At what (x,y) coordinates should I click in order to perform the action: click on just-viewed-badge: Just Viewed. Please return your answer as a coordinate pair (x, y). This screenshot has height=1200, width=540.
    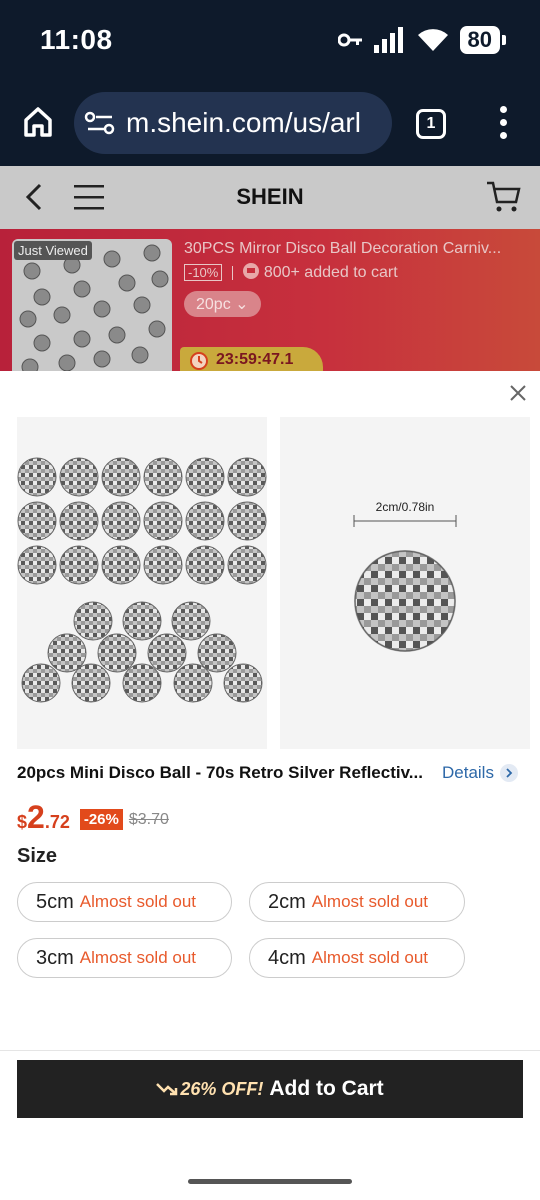
    Looking at the image, I should click on (53, 250).